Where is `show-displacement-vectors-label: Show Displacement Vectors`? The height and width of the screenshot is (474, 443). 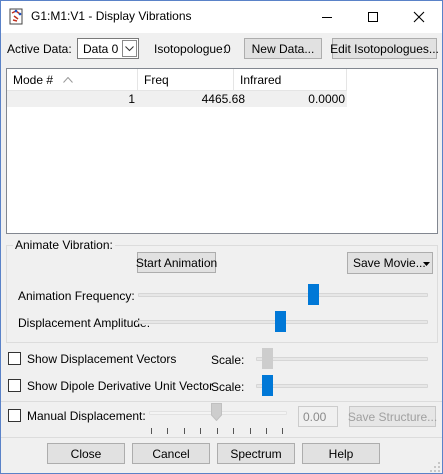 show-displacement-vectors-label: Show Displacement Vectors is located at coordinates (102, 359).